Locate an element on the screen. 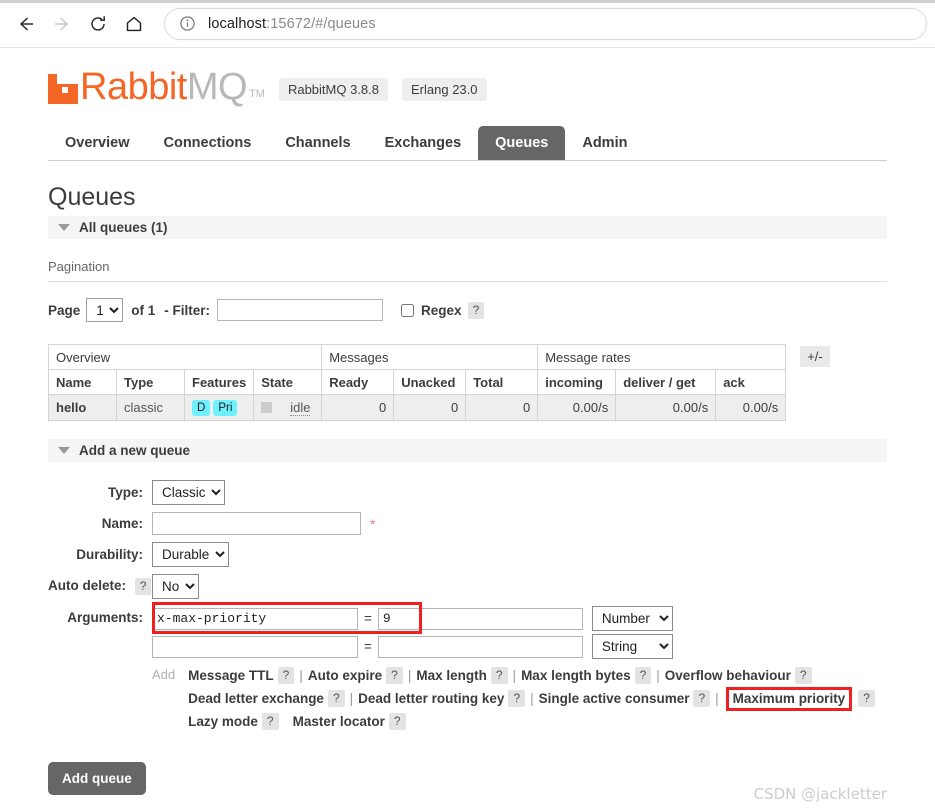 Image resolution: width=935 pixels, height=808 pixels. cell-queue-features: D Pri is located at coordinates (219, 407).